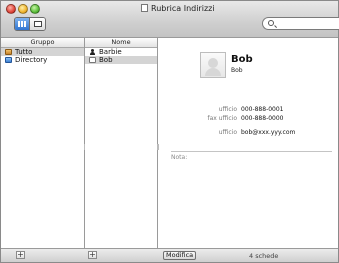 The height and width of the screenshot is (263, 339). Describe the element at coordinates (42, 43) in the screenshot. I see `groups-column-header: Gruppo` at that location.